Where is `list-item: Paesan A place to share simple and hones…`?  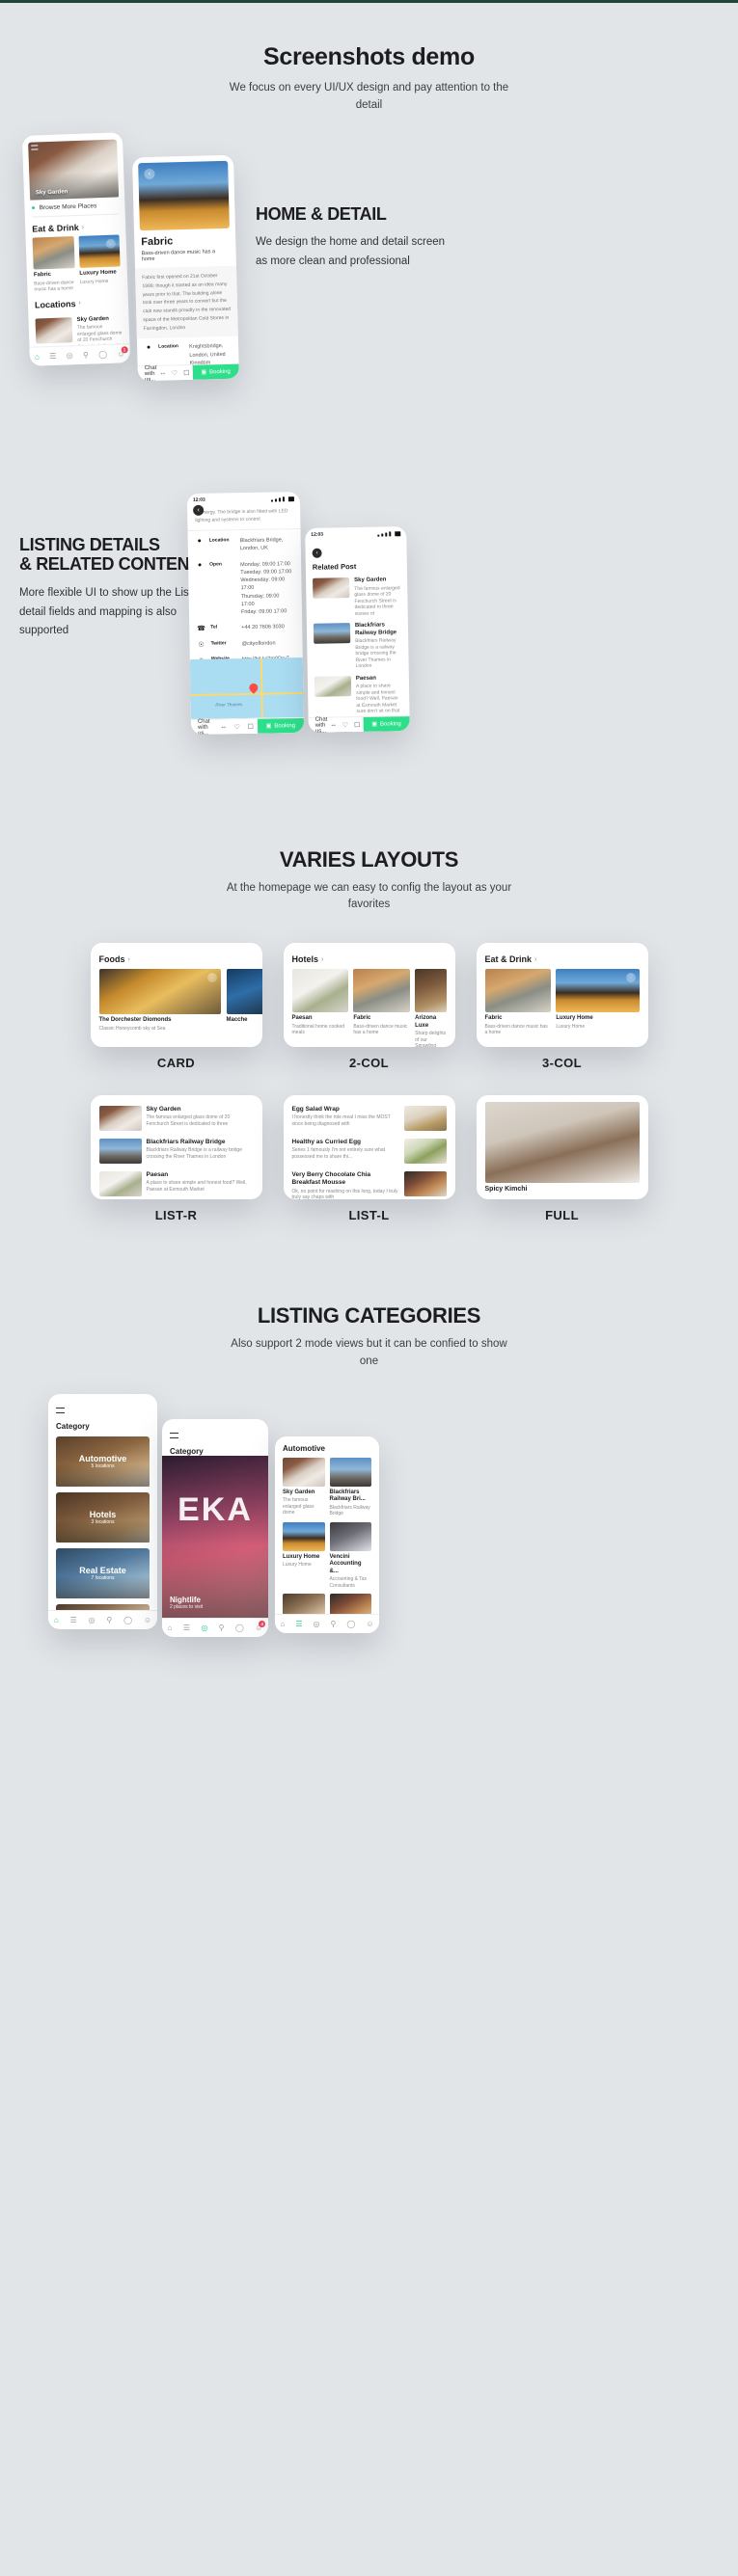
list-item: Paesan A place to share simple and hones… is located at coordinates (176, 1183).